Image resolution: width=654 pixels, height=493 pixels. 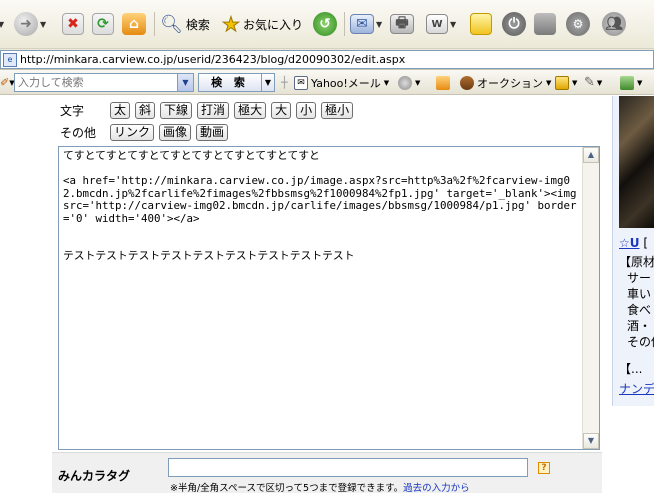 I want to click on scroll-down-icon: ▼, so click(x=591, y=441).